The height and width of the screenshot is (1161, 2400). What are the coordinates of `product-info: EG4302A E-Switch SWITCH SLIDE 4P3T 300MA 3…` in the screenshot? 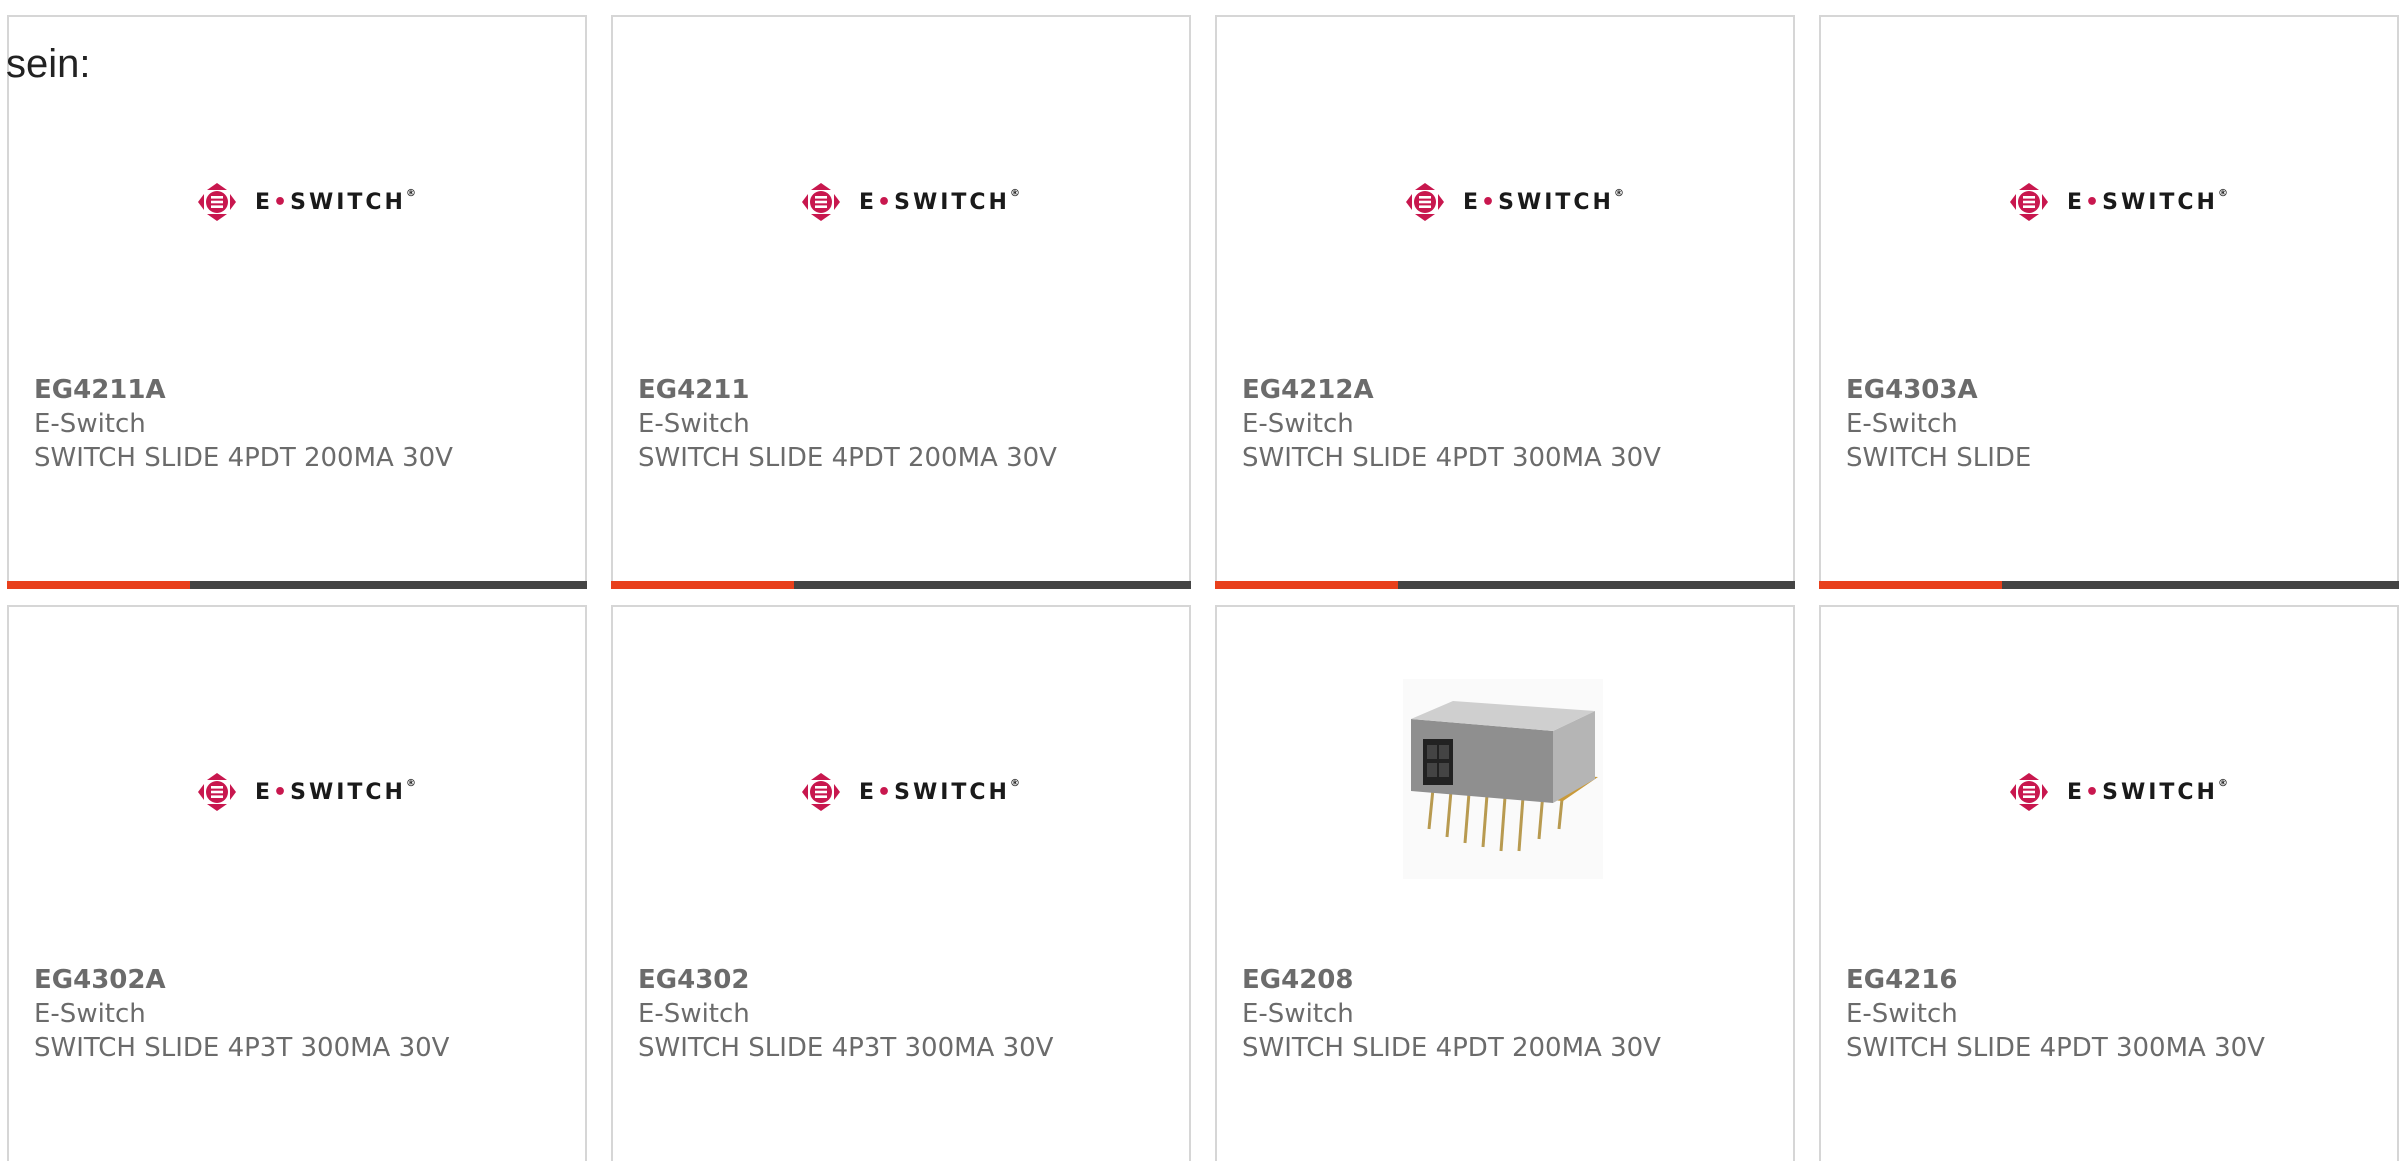 It's located at (241, 1014).